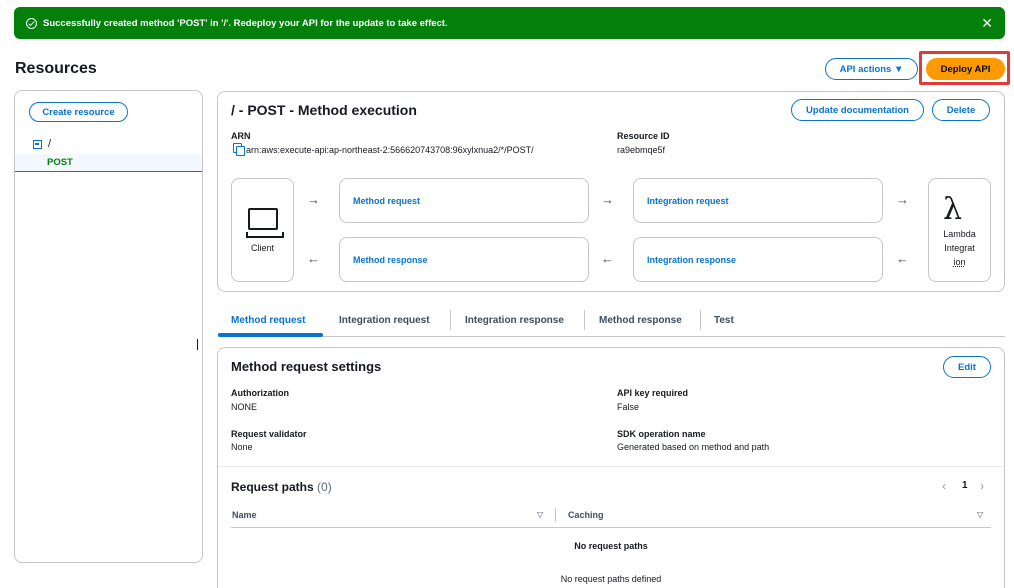 This screenshot has width=1014, height=588. Describe the element at coordinates (857, 110) in the screenshot. I see `update-documentation-button: Update documentation` at that location.